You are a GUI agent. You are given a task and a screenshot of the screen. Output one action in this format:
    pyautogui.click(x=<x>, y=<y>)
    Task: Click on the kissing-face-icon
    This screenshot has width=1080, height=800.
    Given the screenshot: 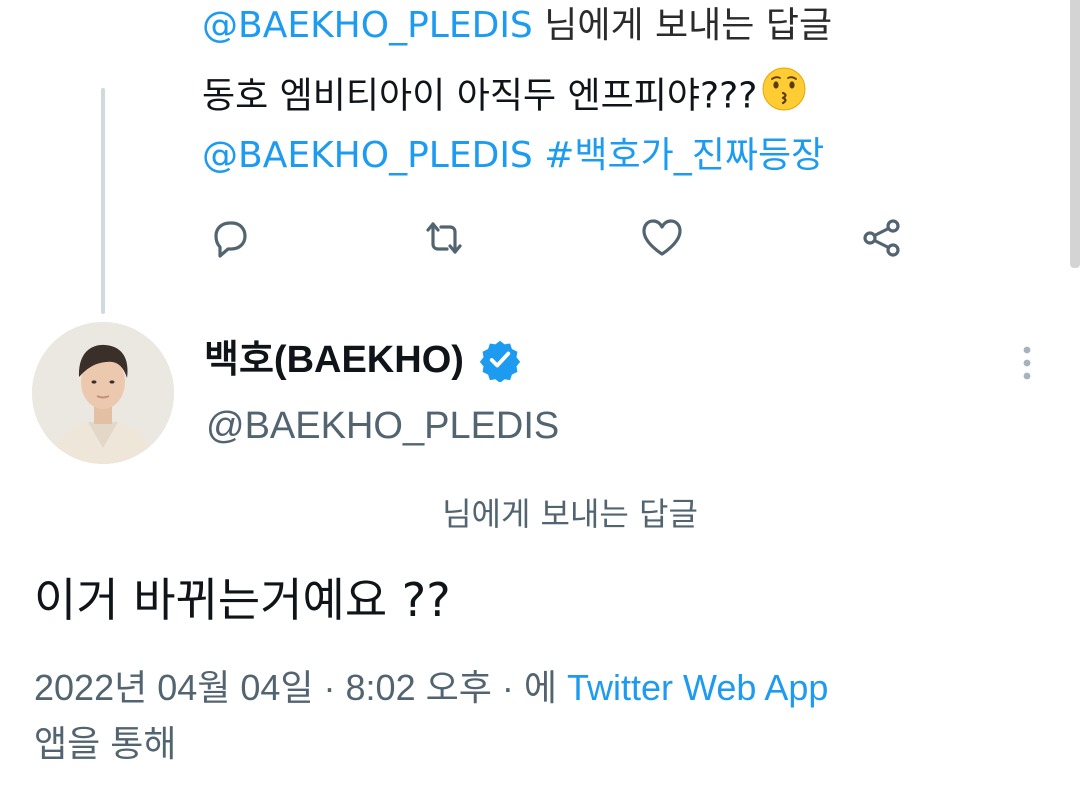 What is the action you would take?
    pyautogui.click(x=784, y=93)
    